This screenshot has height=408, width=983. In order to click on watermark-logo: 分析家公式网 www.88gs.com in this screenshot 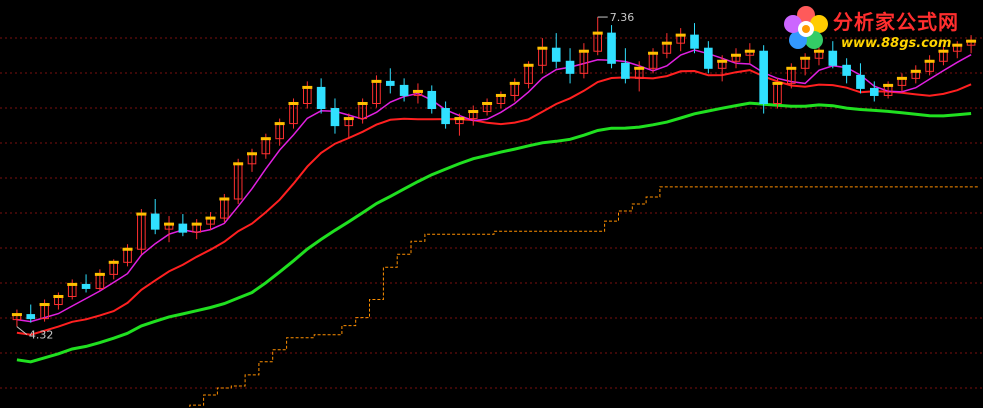, I will do `click(879, 30)`.